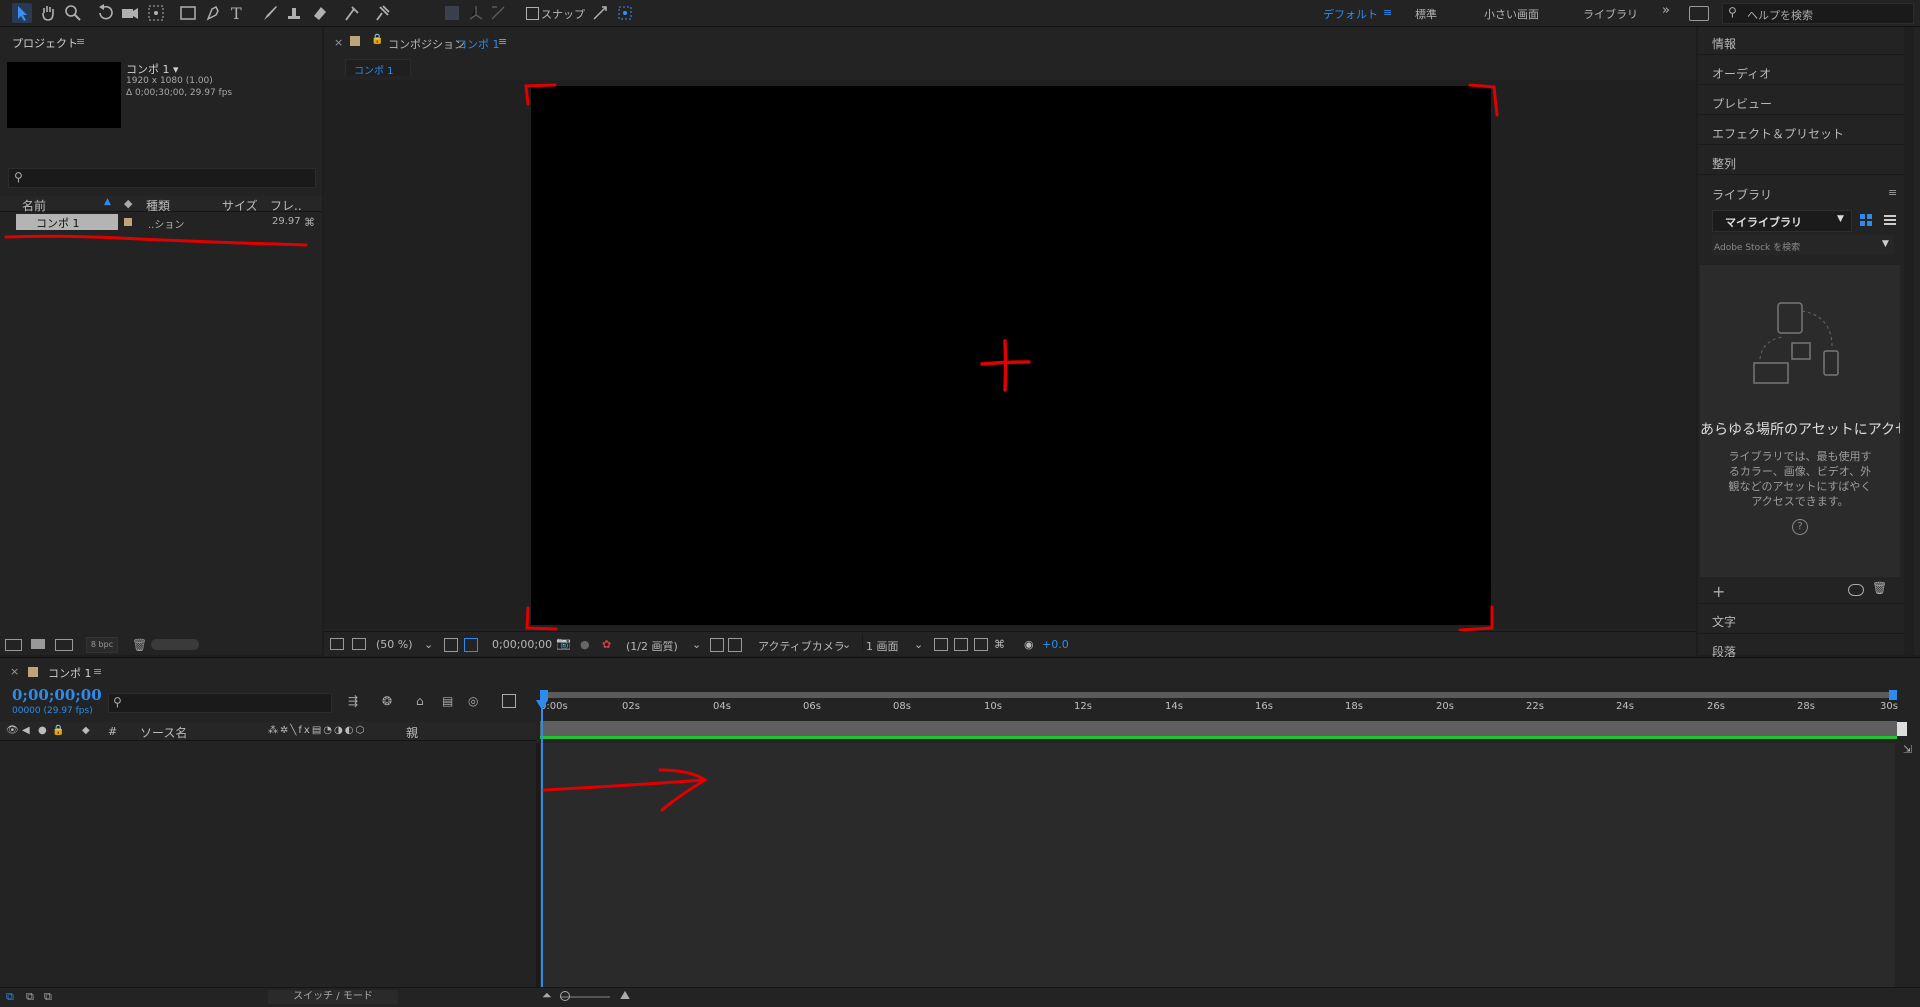 This screenshot has width=1920, height=1007. What do you see at coordinates (563, 643) in the screenshot?
I see `snapshot-camera-icon: 📷` at bounding box center [563, 643].